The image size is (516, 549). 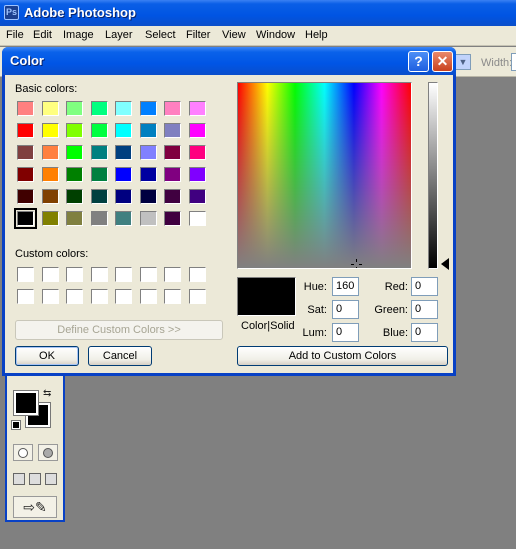 I want to click on standard-mode-button, so click(x=23, y=452).